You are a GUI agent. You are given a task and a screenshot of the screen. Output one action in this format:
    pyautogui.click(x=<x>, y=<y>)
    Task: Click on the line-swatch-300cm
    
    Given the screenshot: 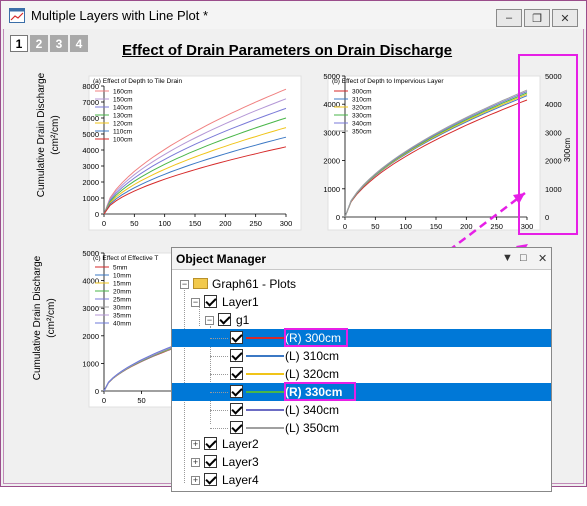 What is the action you would take?
    pyautogui.click(x=265, y=338)
    